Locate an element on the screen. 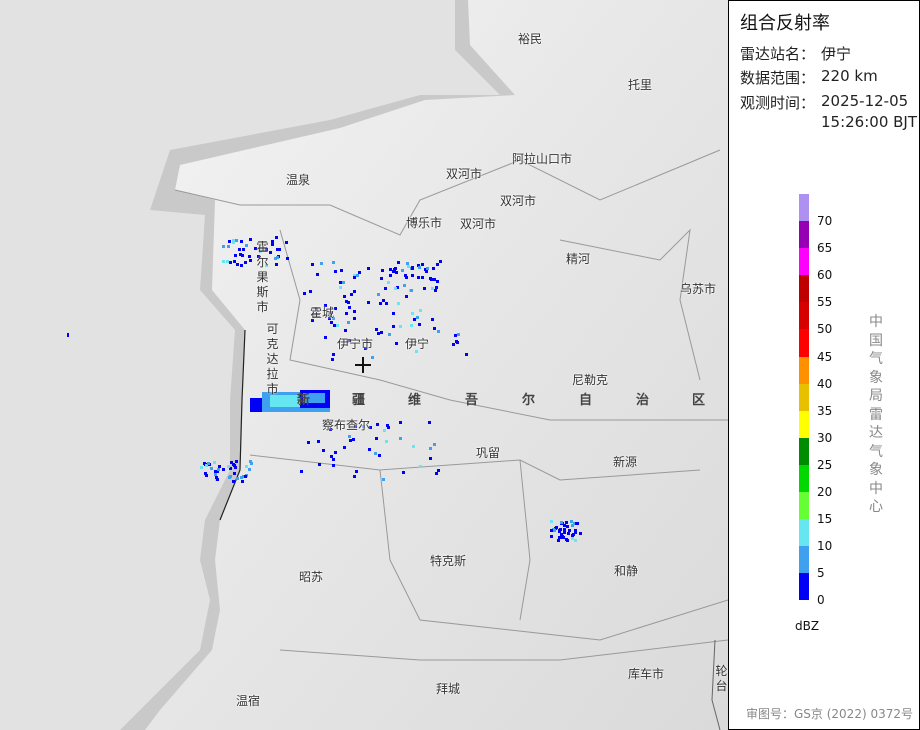 The image size is (920, 730). city-label: 拜城 is located at coordinates (448, 689).